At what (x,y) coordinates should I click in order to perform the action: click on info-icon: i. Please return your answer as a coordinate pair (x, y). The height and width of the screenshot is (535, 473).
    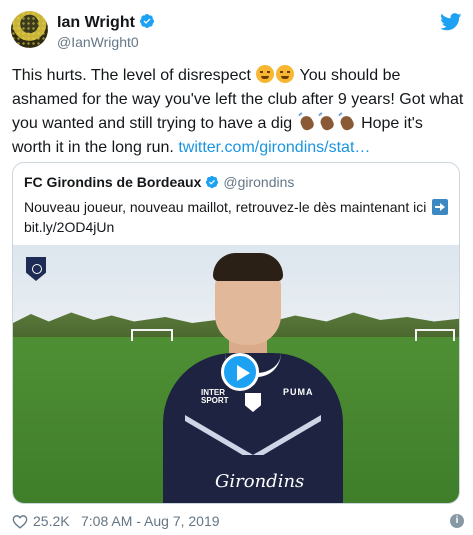
    Looking at the image, I should click on (457, 521).